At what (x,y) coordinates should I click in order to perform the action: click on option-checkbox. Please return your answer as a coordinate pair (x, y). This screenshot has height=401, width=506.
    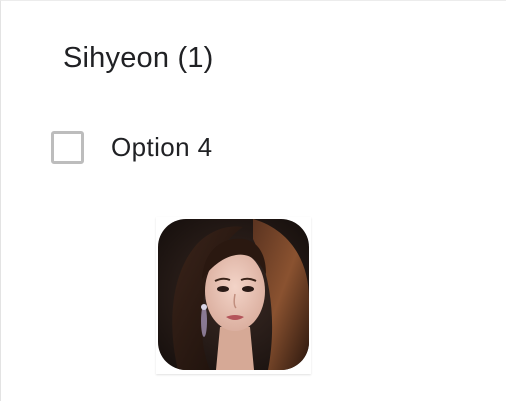
    Looking at the image, I should click on (67, 147).